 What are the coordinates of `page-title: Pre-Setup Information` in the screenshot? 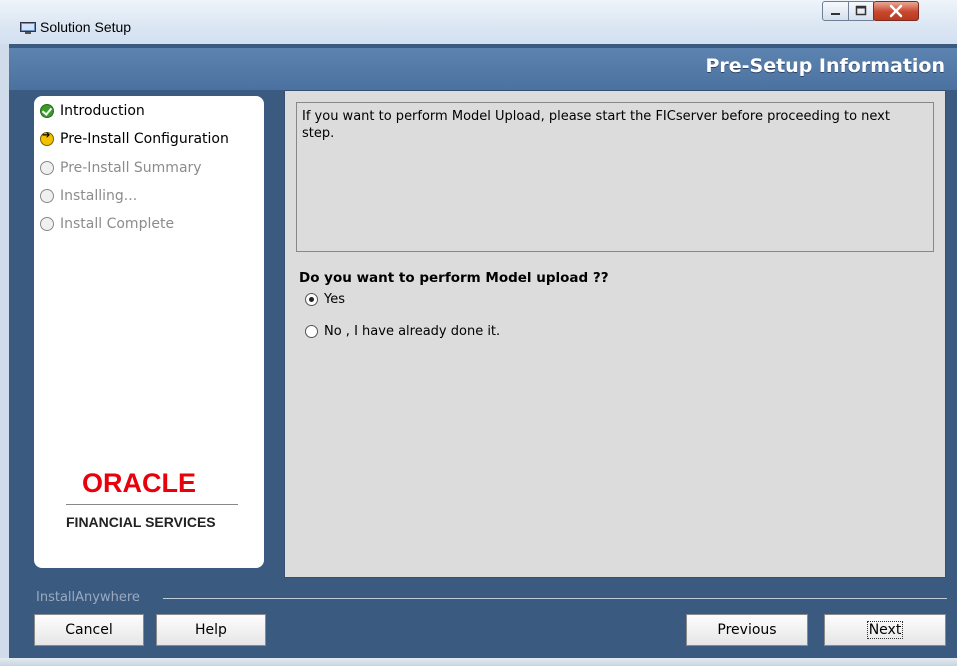 It's located at (825, 66).